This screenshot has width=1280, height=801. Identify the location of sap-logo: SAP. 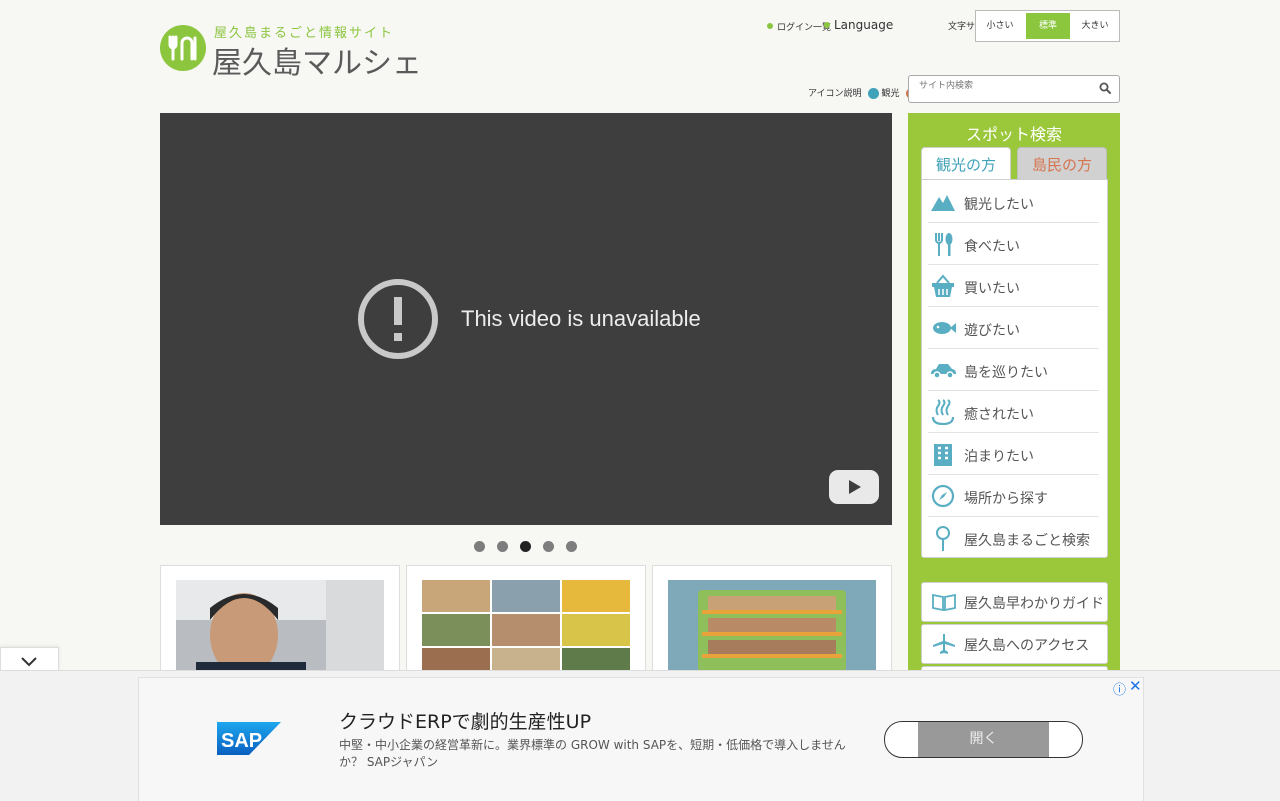
(249, 738).